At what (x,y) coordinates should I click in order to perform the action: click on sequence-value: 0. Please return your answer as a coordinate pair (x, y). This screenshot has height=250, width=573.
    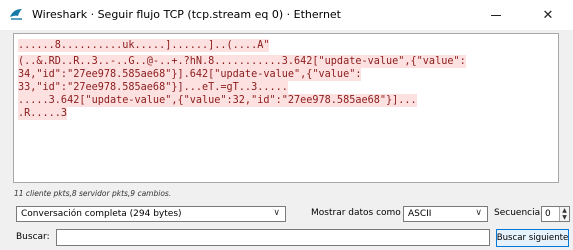
    Looking at the image, I should click on (548, 214).